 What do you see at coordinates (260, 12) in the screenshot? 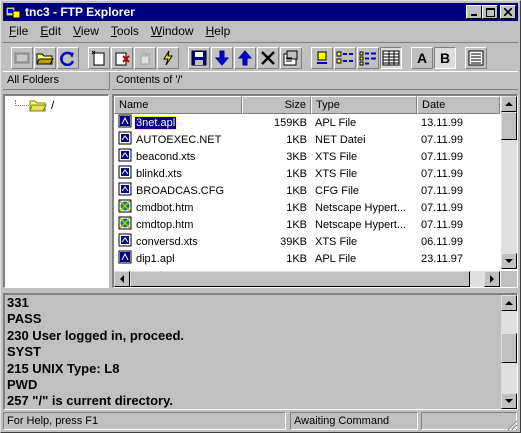
I see `title-bar: tnc3 - FTP Explorer` at bounding box center [260, 12].